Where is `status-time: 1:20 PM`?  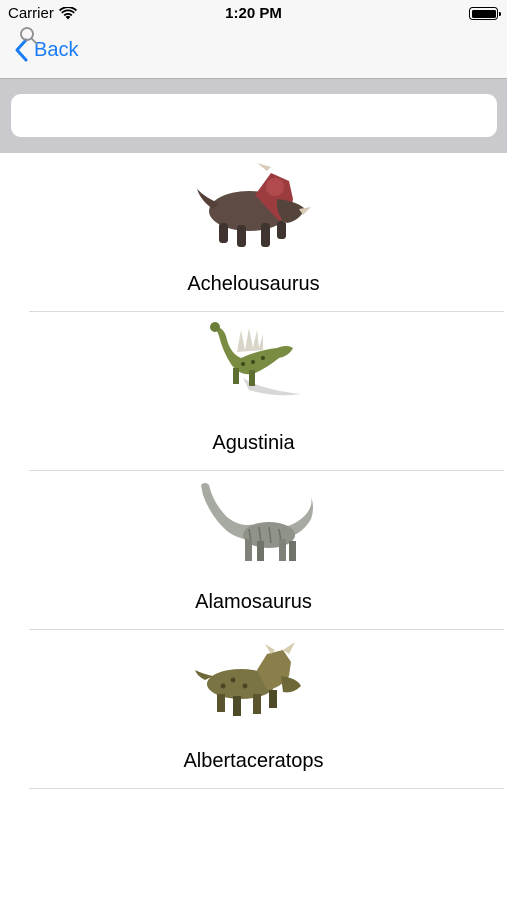
status-time: 1:20 PM is located at coordinates (253, 13).